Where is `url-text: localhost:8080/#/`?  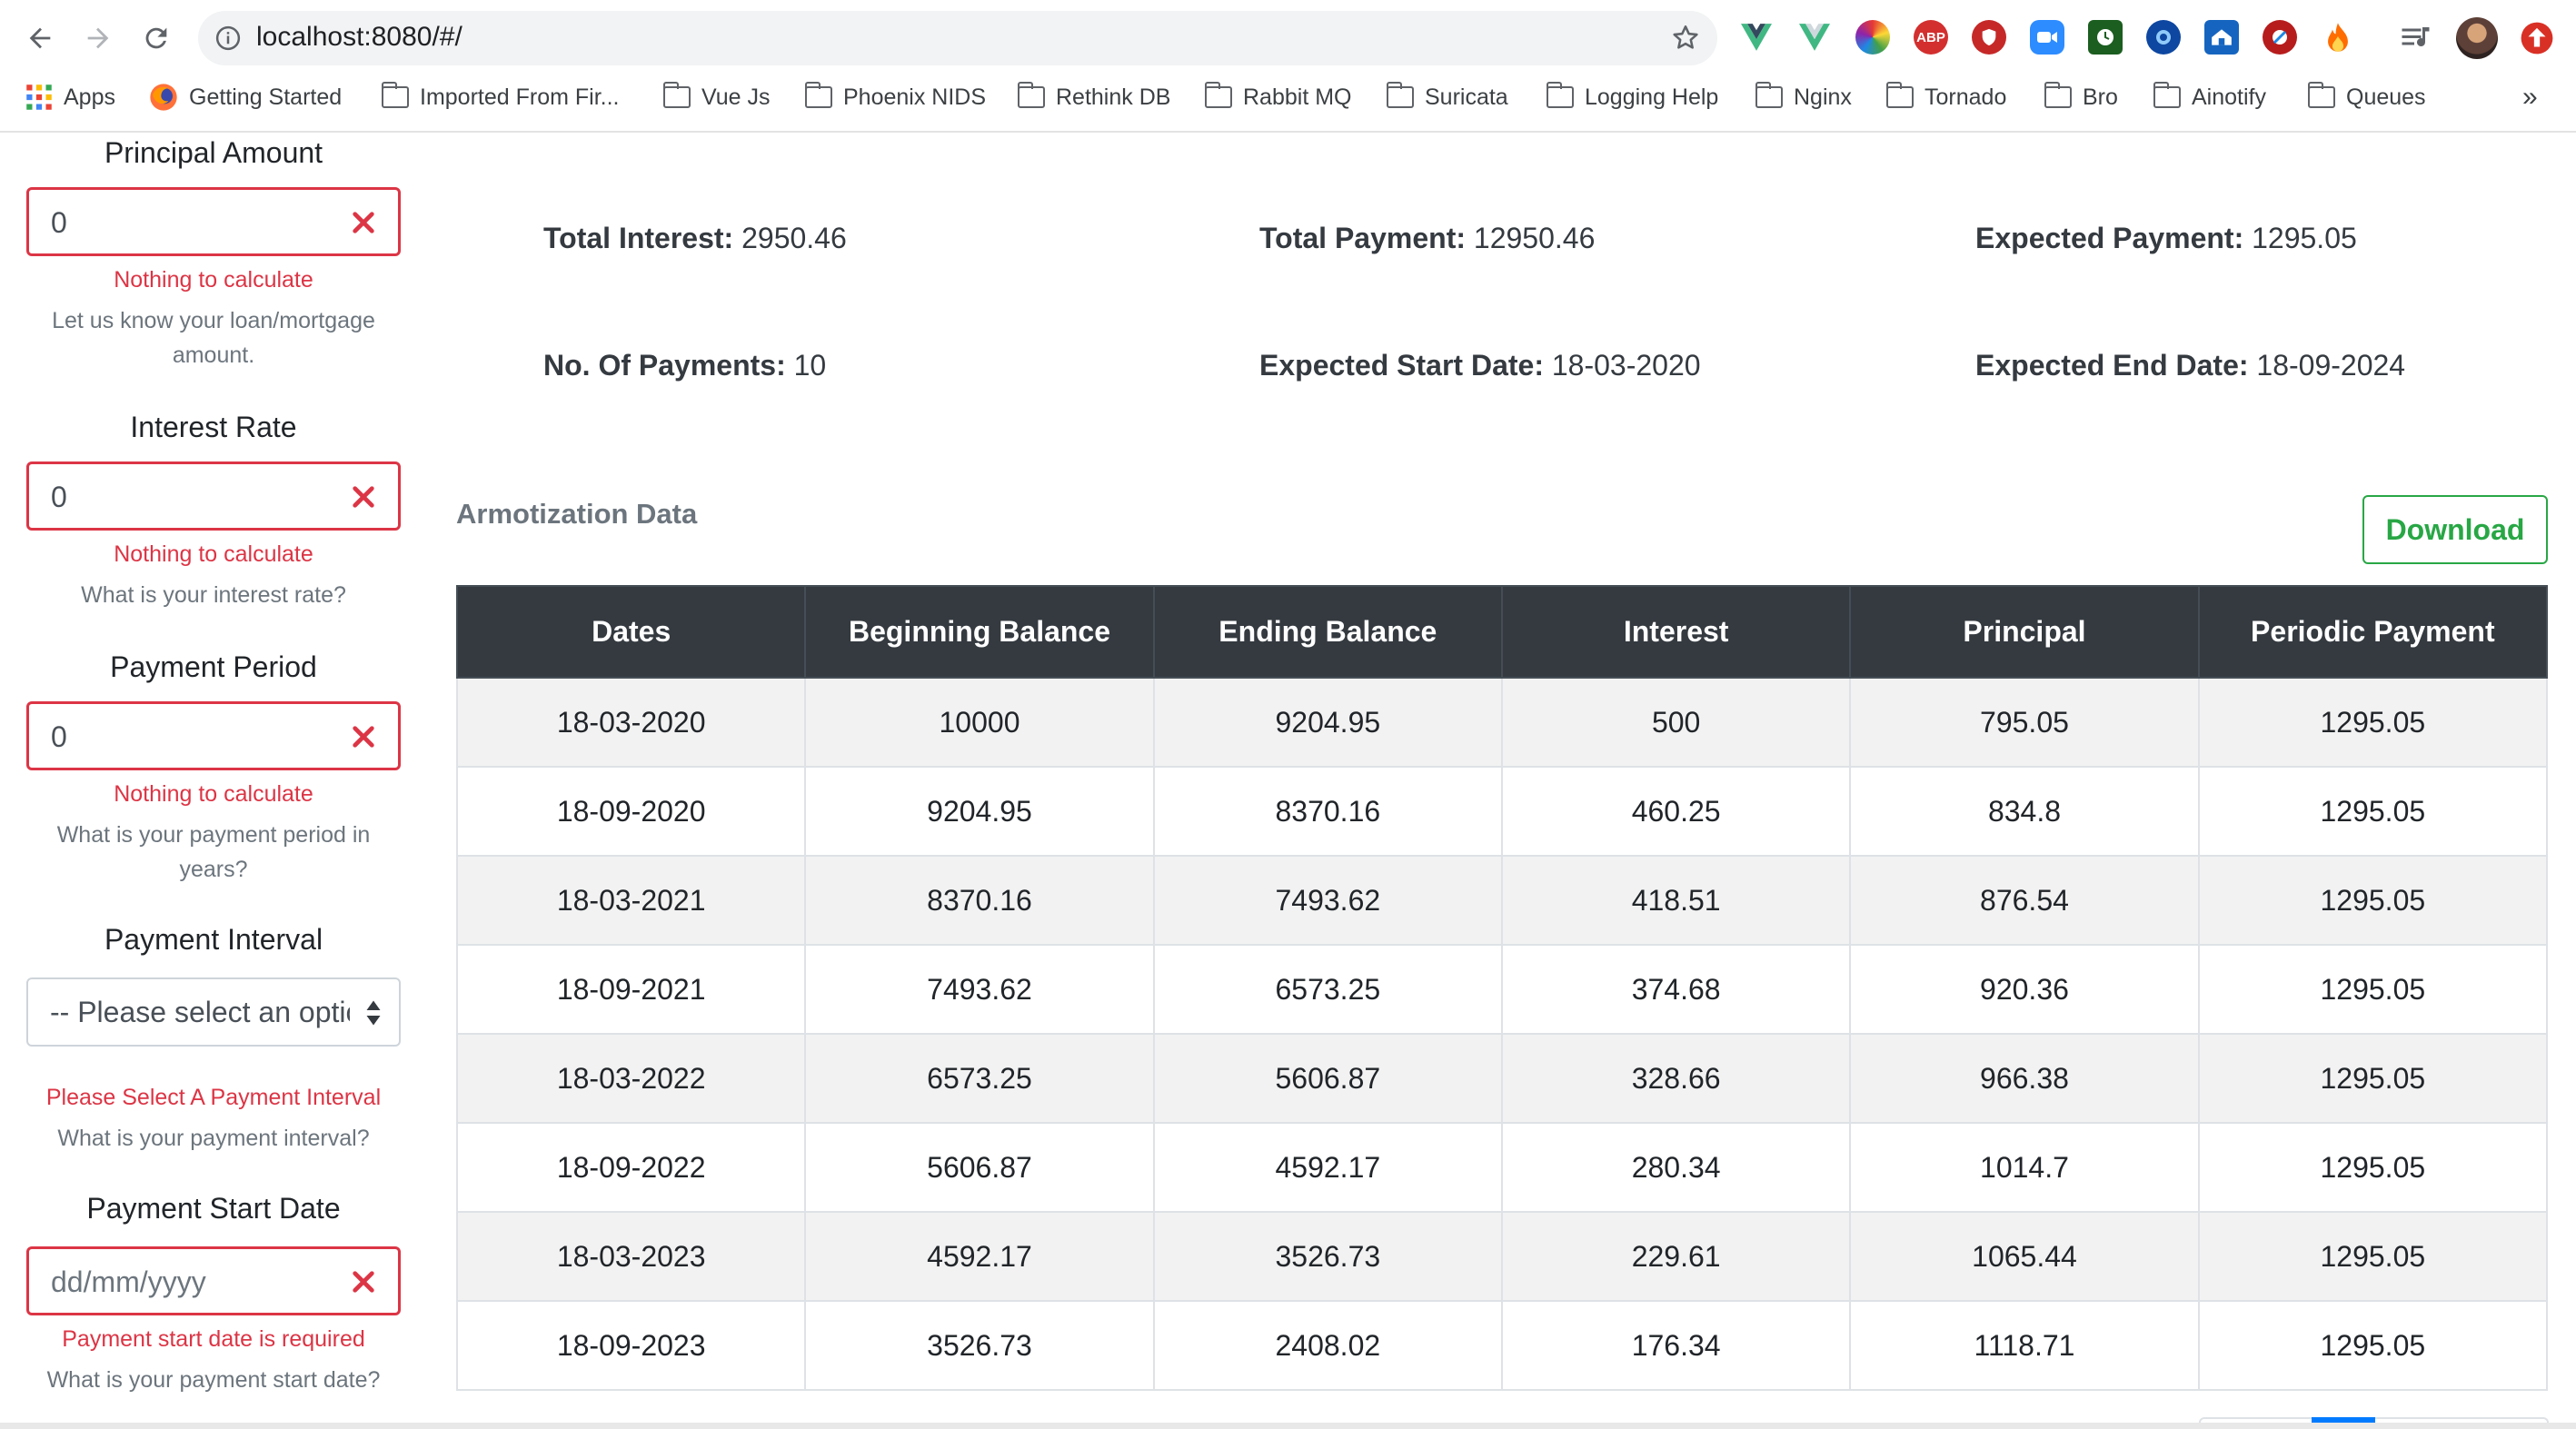
url-text: localhost:8080/#/ is located at coordinates (359, 37).